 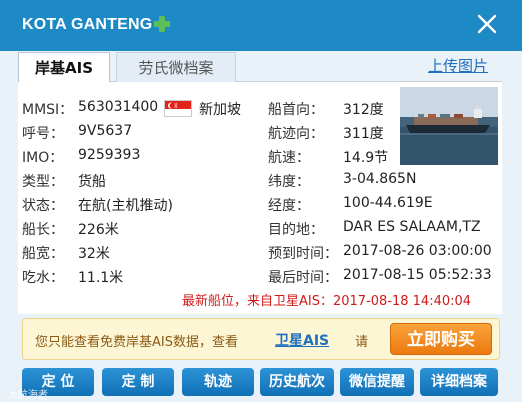 I want to click on beam-label: 船宽：, so click(x=43, y=254).